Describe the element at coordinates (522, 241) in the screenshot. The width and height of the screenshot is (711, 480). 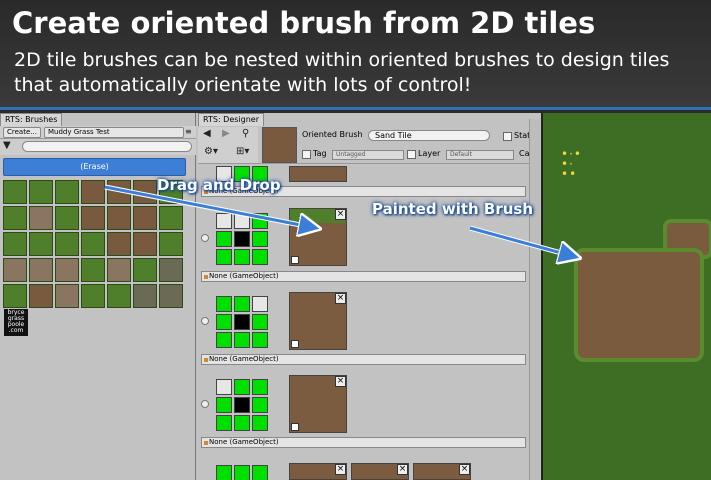
I see `paint-arrow` at that location.